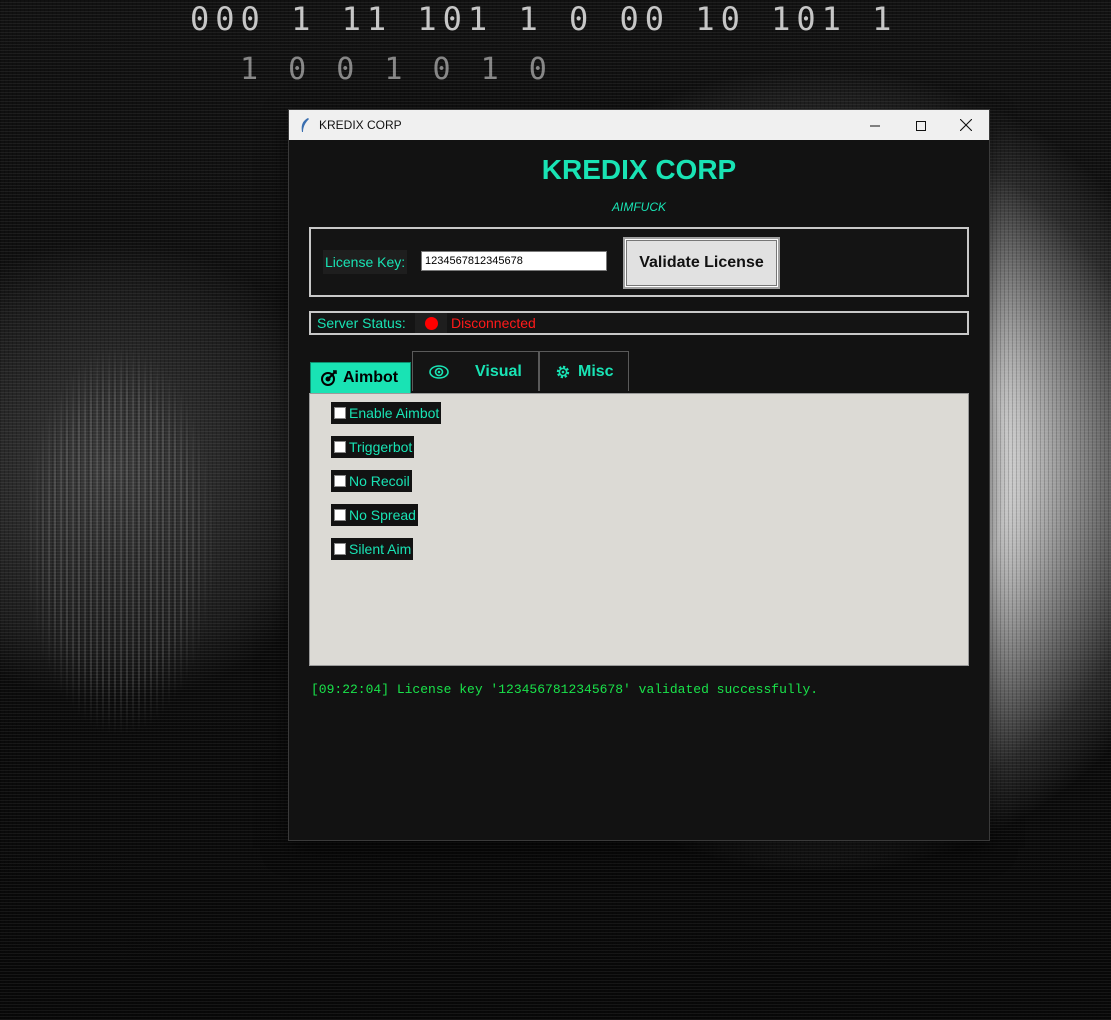 The image size is (1111, 1020). What do you see at coordinates (382, 515) in the screenshot?
I see `checkbox-label: No Spread` at bounding box center [382, 515].